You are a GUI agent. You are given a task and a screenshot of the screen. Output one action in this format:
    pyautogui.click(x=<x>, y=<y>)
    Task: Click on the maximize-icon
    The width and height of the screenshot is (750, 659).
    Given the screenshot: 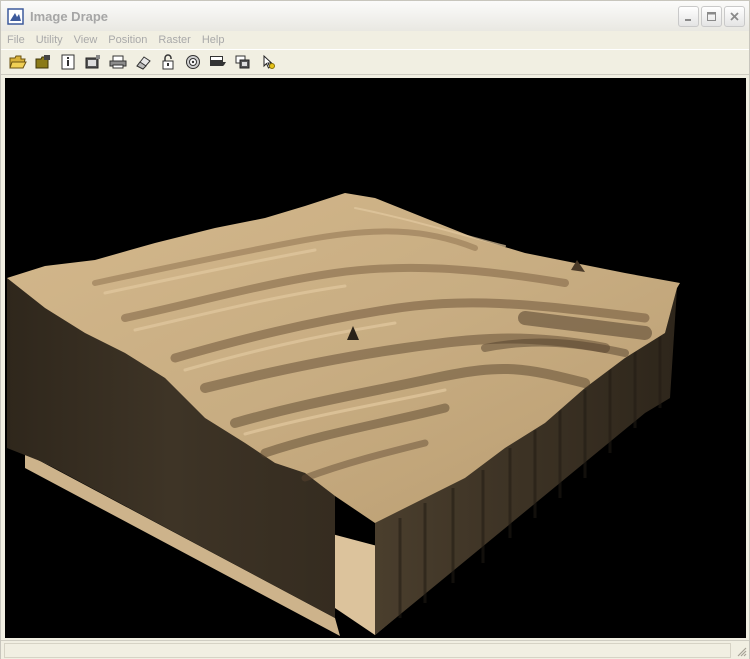 What is the action you would take?
    pyautogui.click(x=711, y=16)
    